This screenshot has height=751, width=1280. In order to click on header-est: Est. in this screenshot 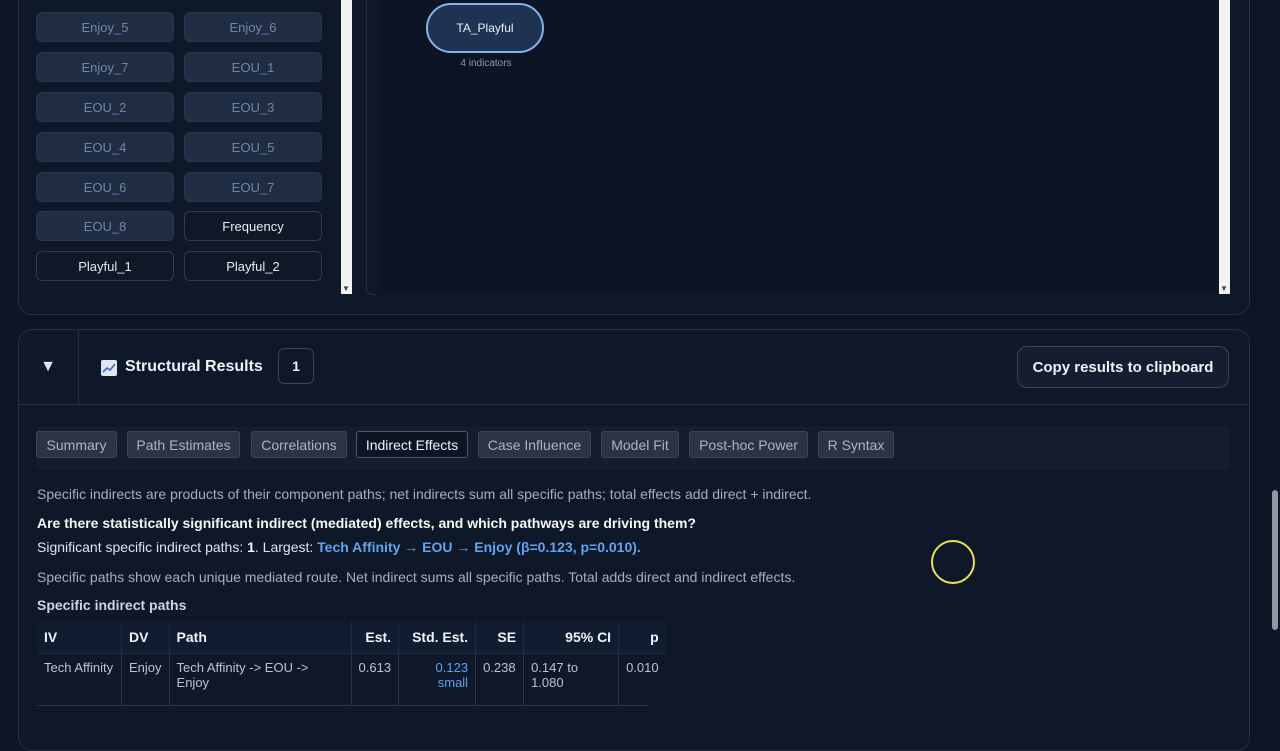, I will do `click(375, 637)`.